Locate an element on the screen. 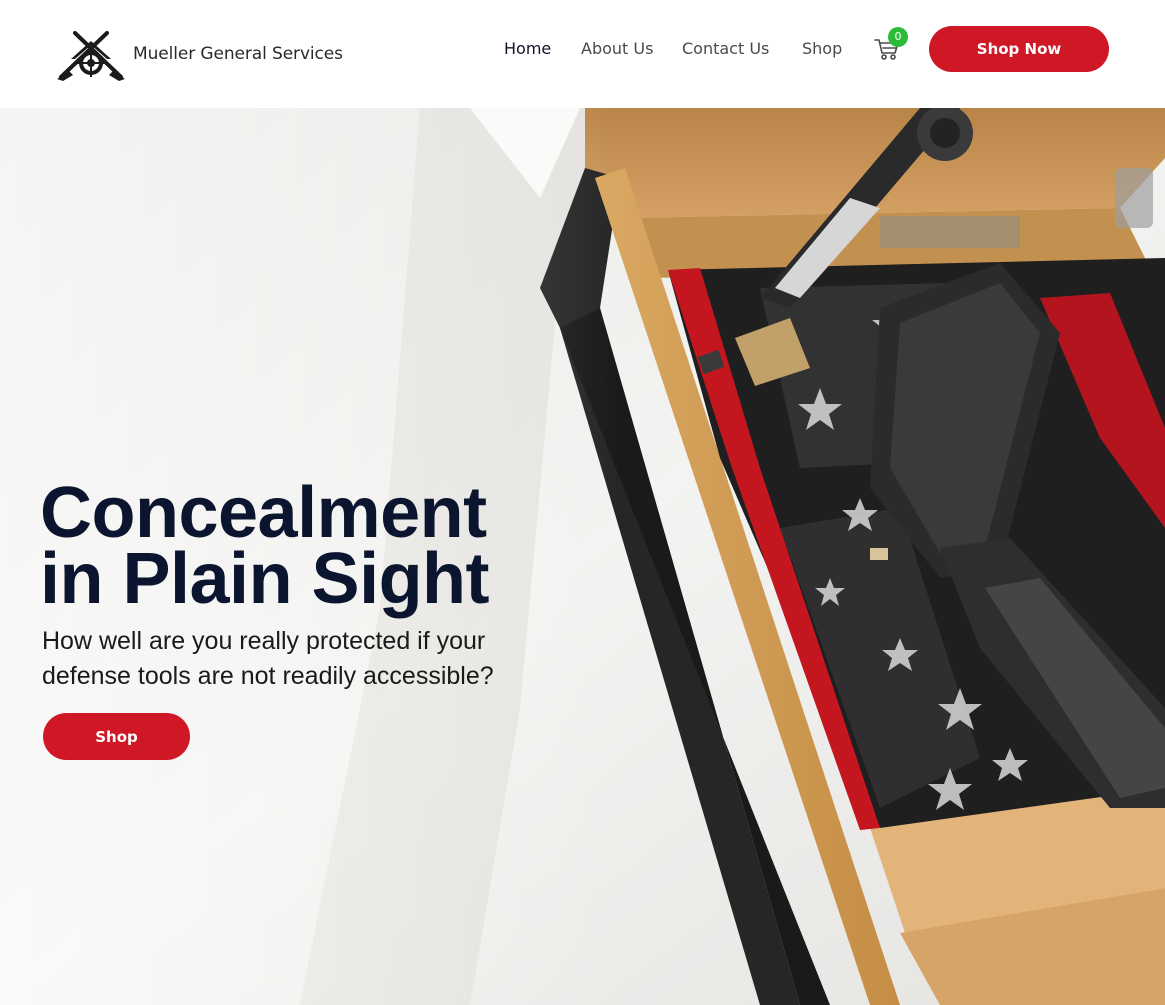 This screenshot has width=1165, height=1005. nav-item-about-us: About Us is located at coordinates (617, 49).